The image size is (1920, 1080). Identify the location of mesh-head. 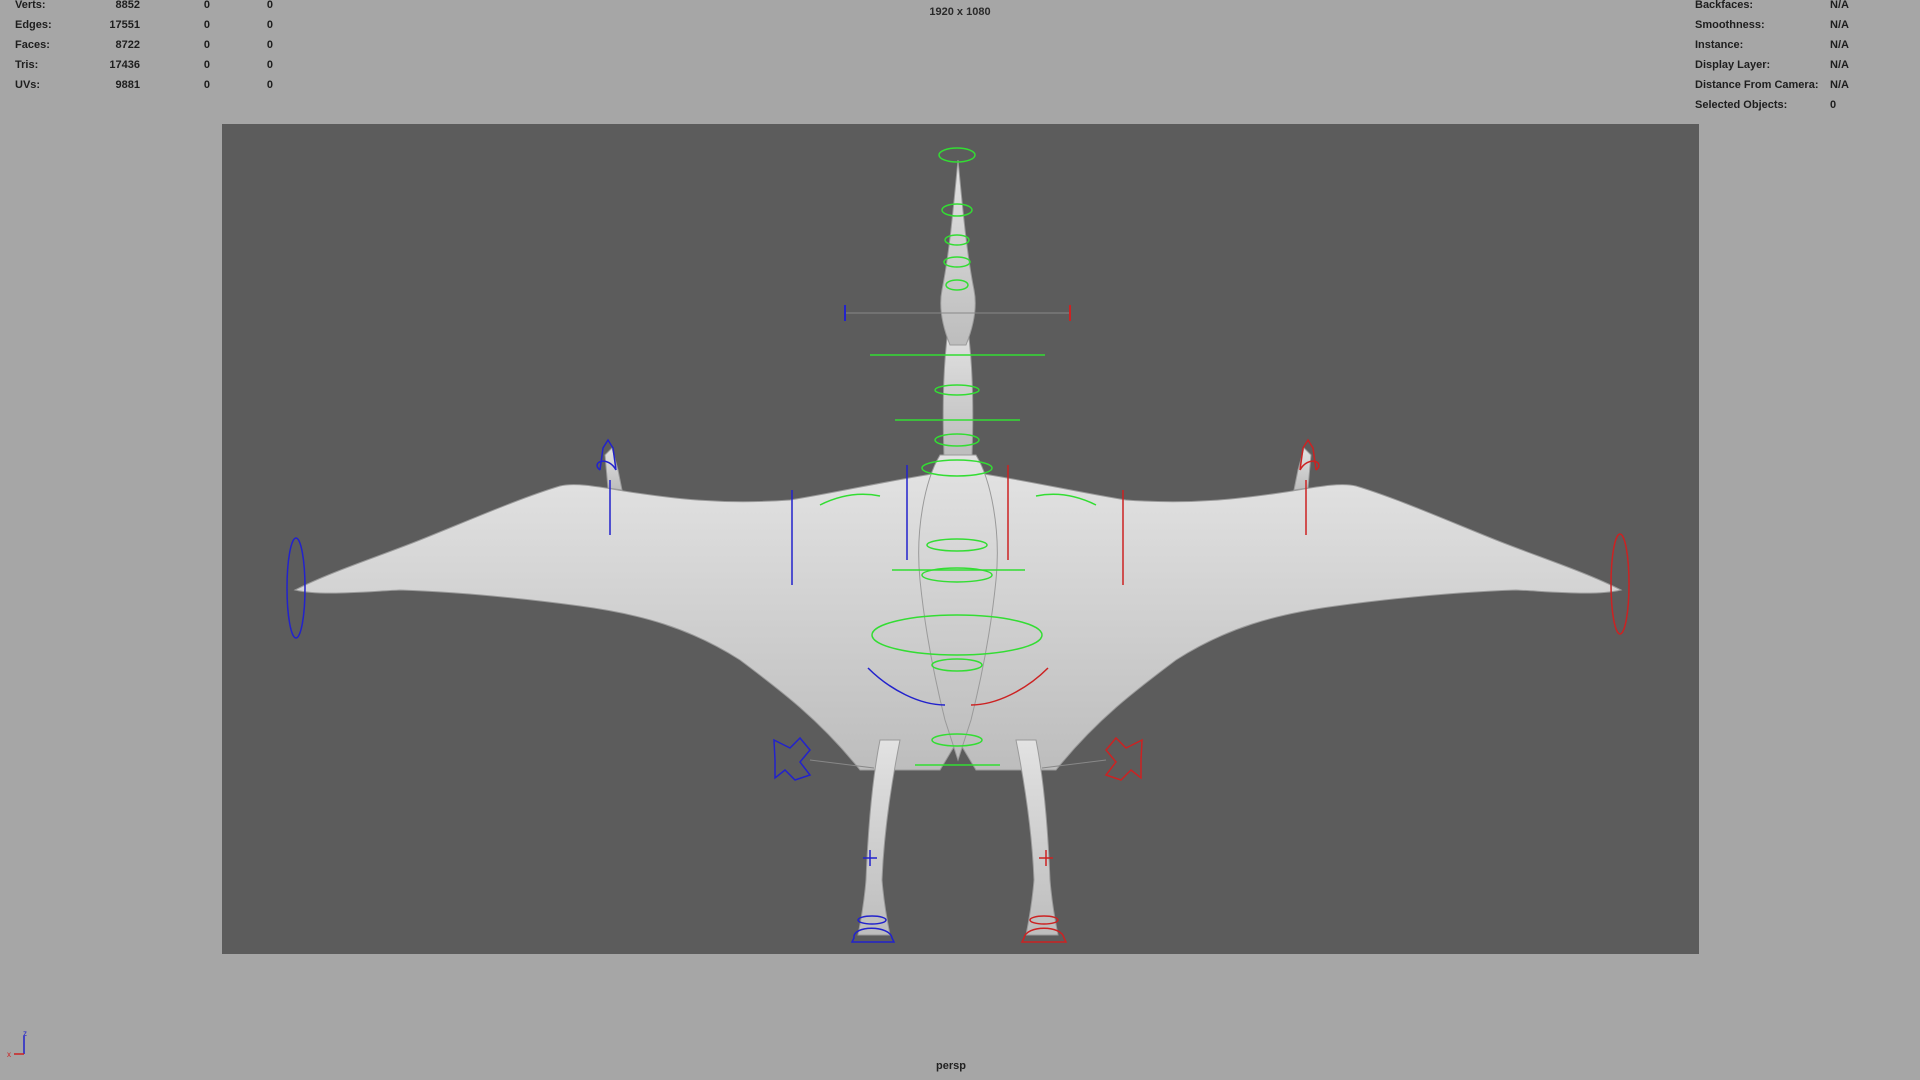
(958, 252).